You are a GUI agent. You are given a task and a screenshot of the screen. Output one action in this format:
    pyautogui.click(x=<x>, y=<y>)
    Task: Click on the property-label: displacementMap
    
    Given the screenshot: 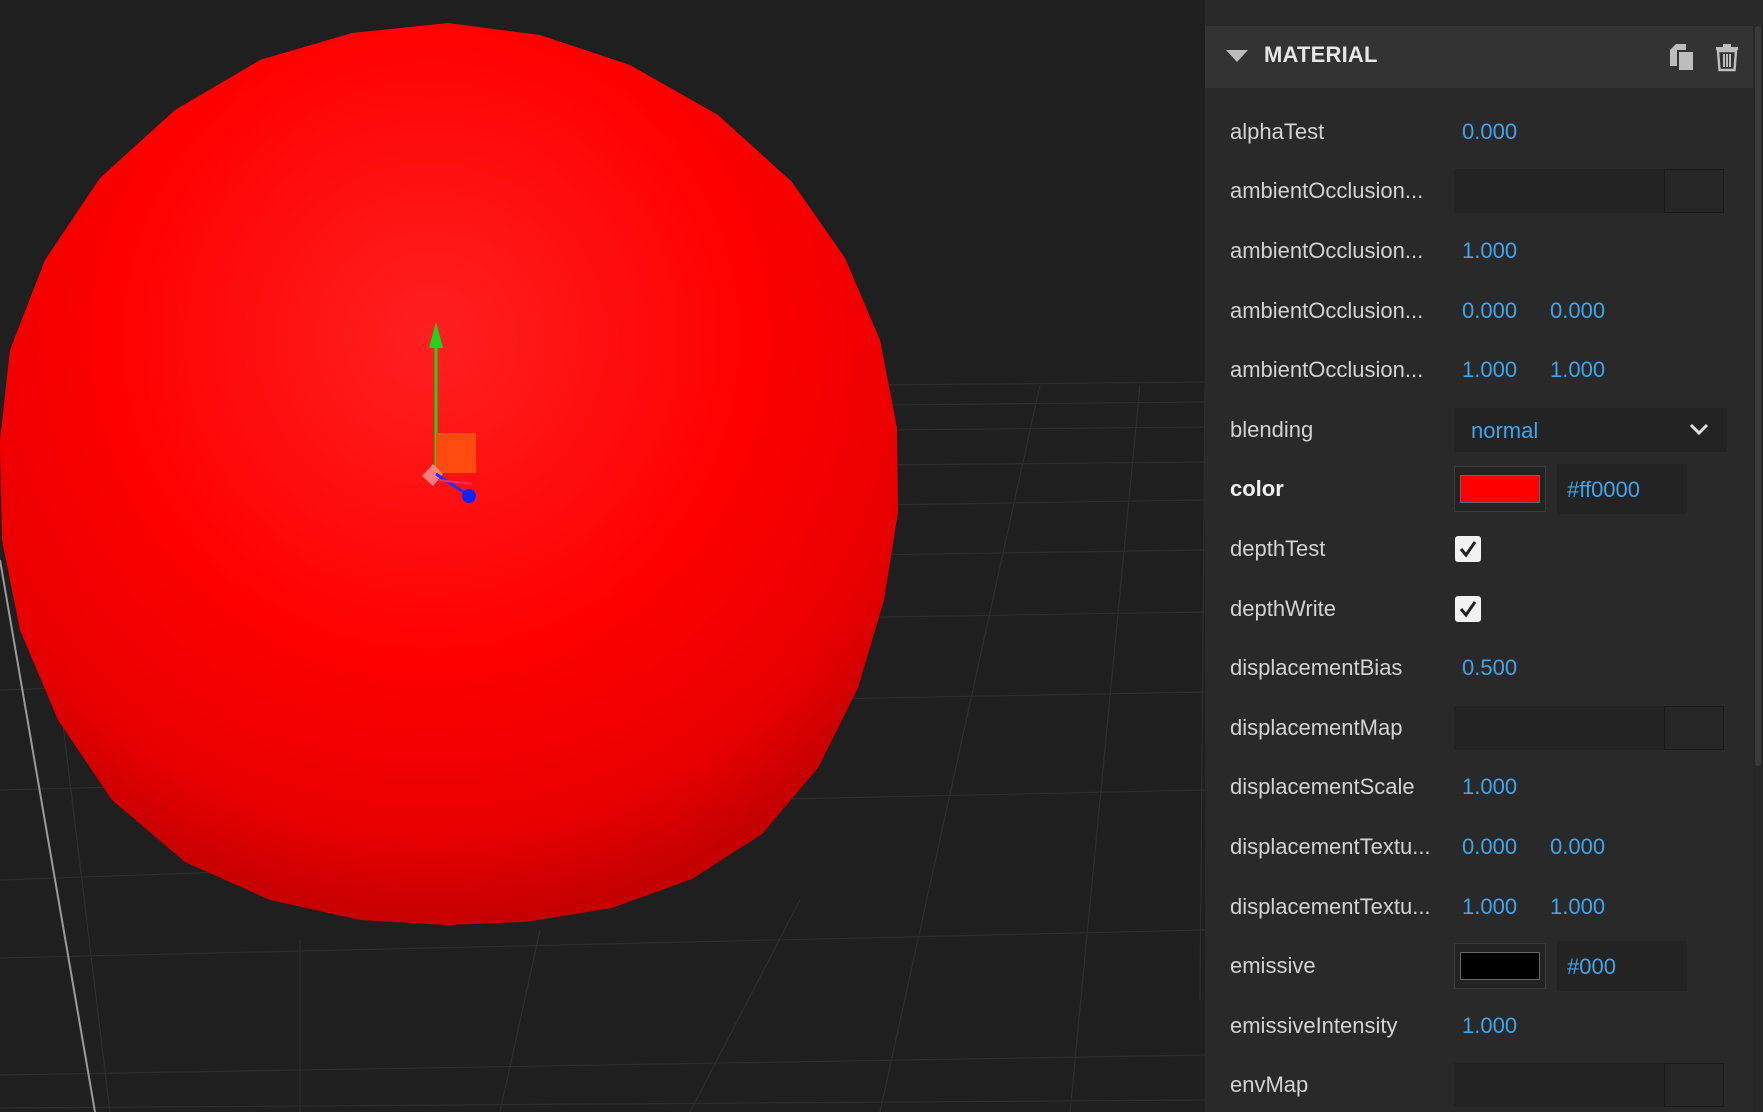 What is the action you would take?
    pyautogui.click(x=1316, y=727)
    